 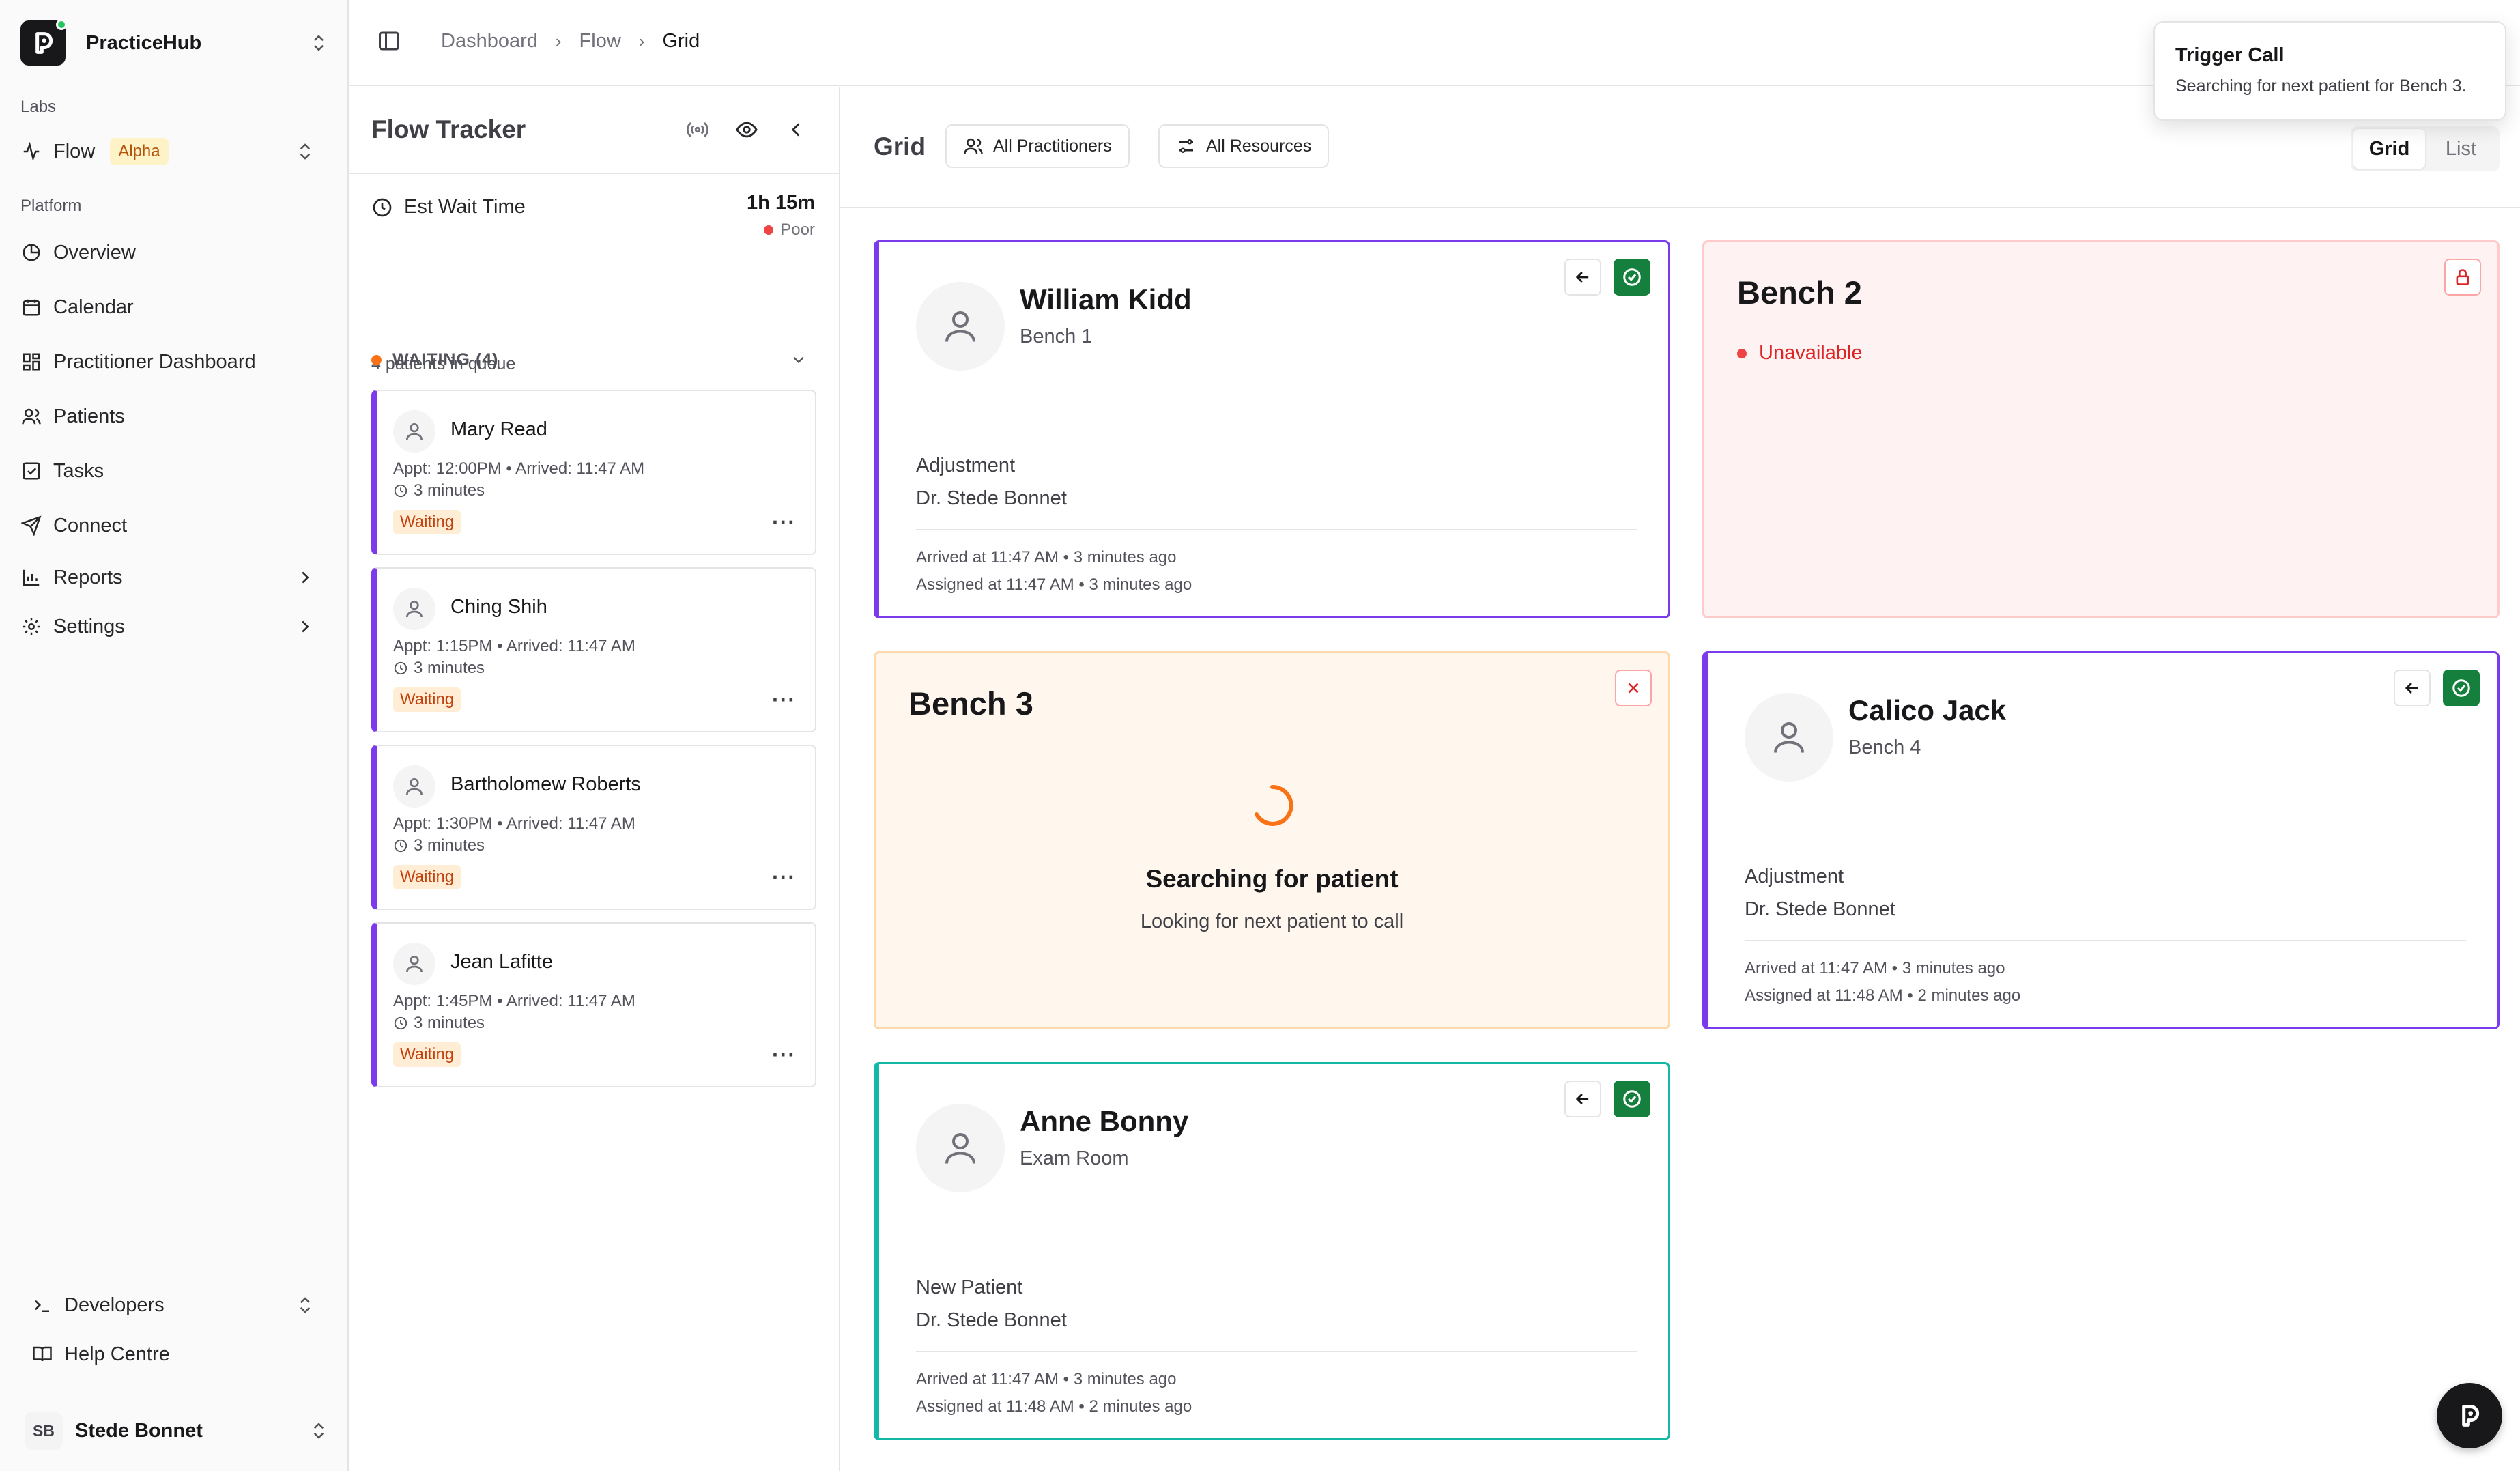 I want to click on sidebar-item-tasks: Tasks, so click(x=174, y=471).